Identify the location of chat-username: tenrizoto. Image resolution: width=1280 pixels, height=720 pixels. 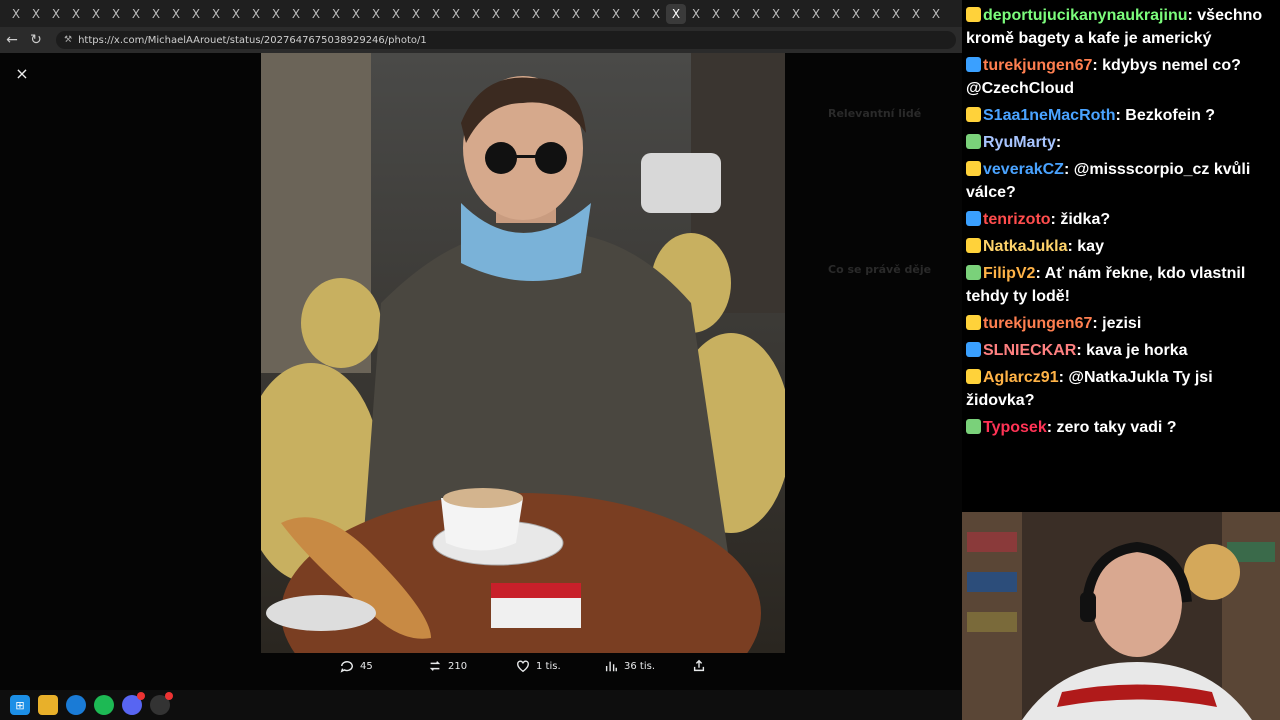
(1017, 219).